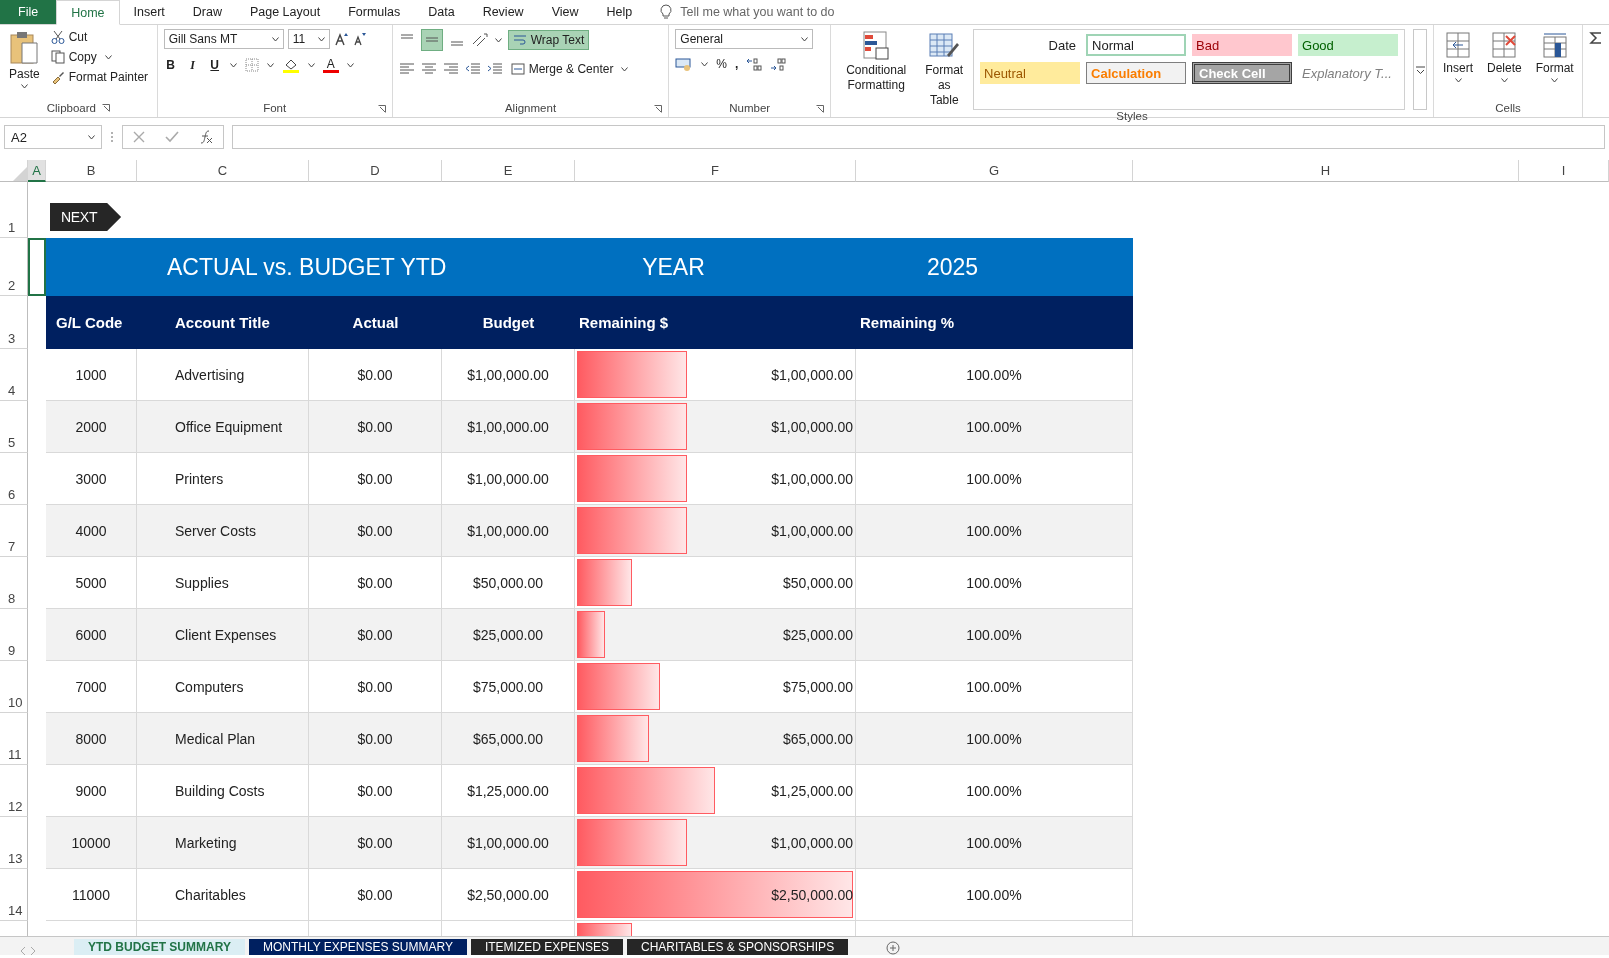 The height and width of the screenshot is (958, 1609). I want to click on format-painter-button: Format Painter, so click(99, 77).